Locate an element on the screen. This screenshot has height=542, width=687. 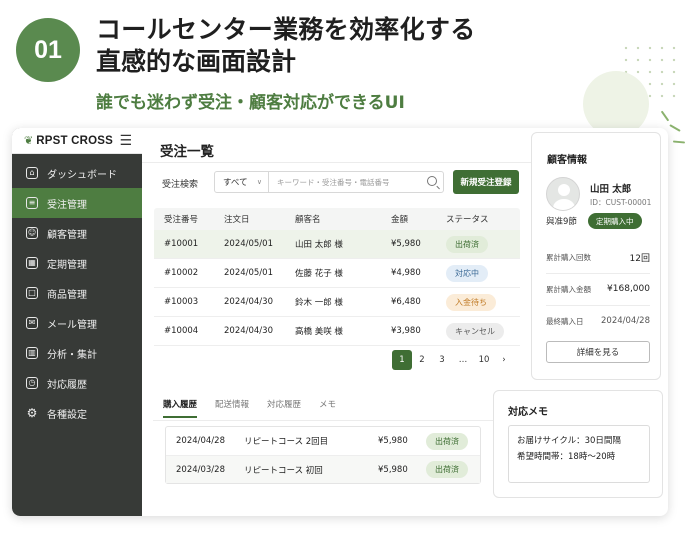
next-page-icon: › is located at coordinates (504, 360).